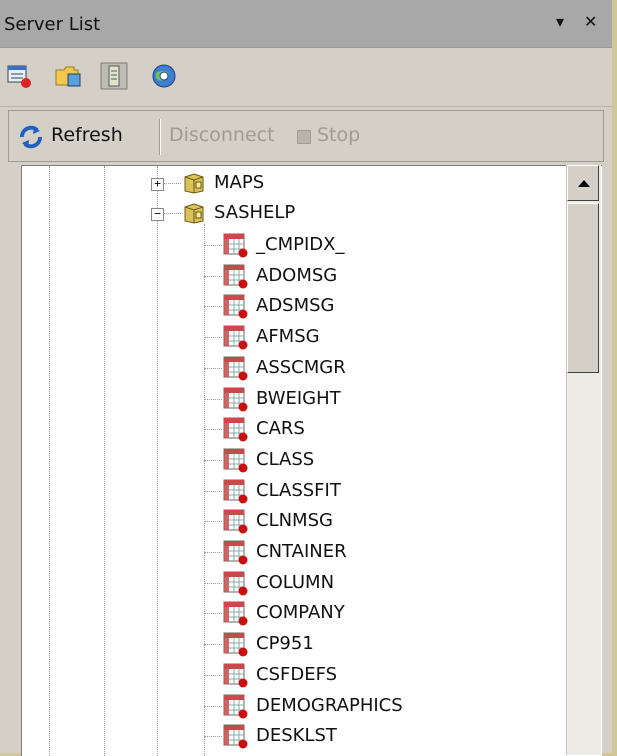 Image resolution: width=617 pixels, height=756 pixels. I want to click on tree-node-label: CSFDEFS, so click(297, 674).